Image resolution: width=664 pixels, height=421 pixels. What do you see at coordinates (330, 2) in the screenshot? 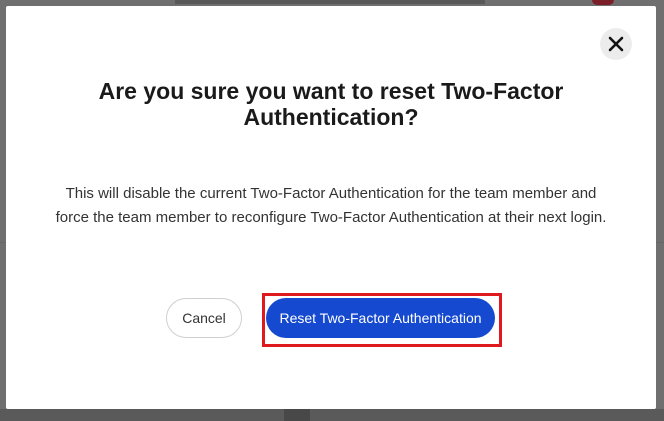
I see `background-topbar` at bounding box center [330, 2].